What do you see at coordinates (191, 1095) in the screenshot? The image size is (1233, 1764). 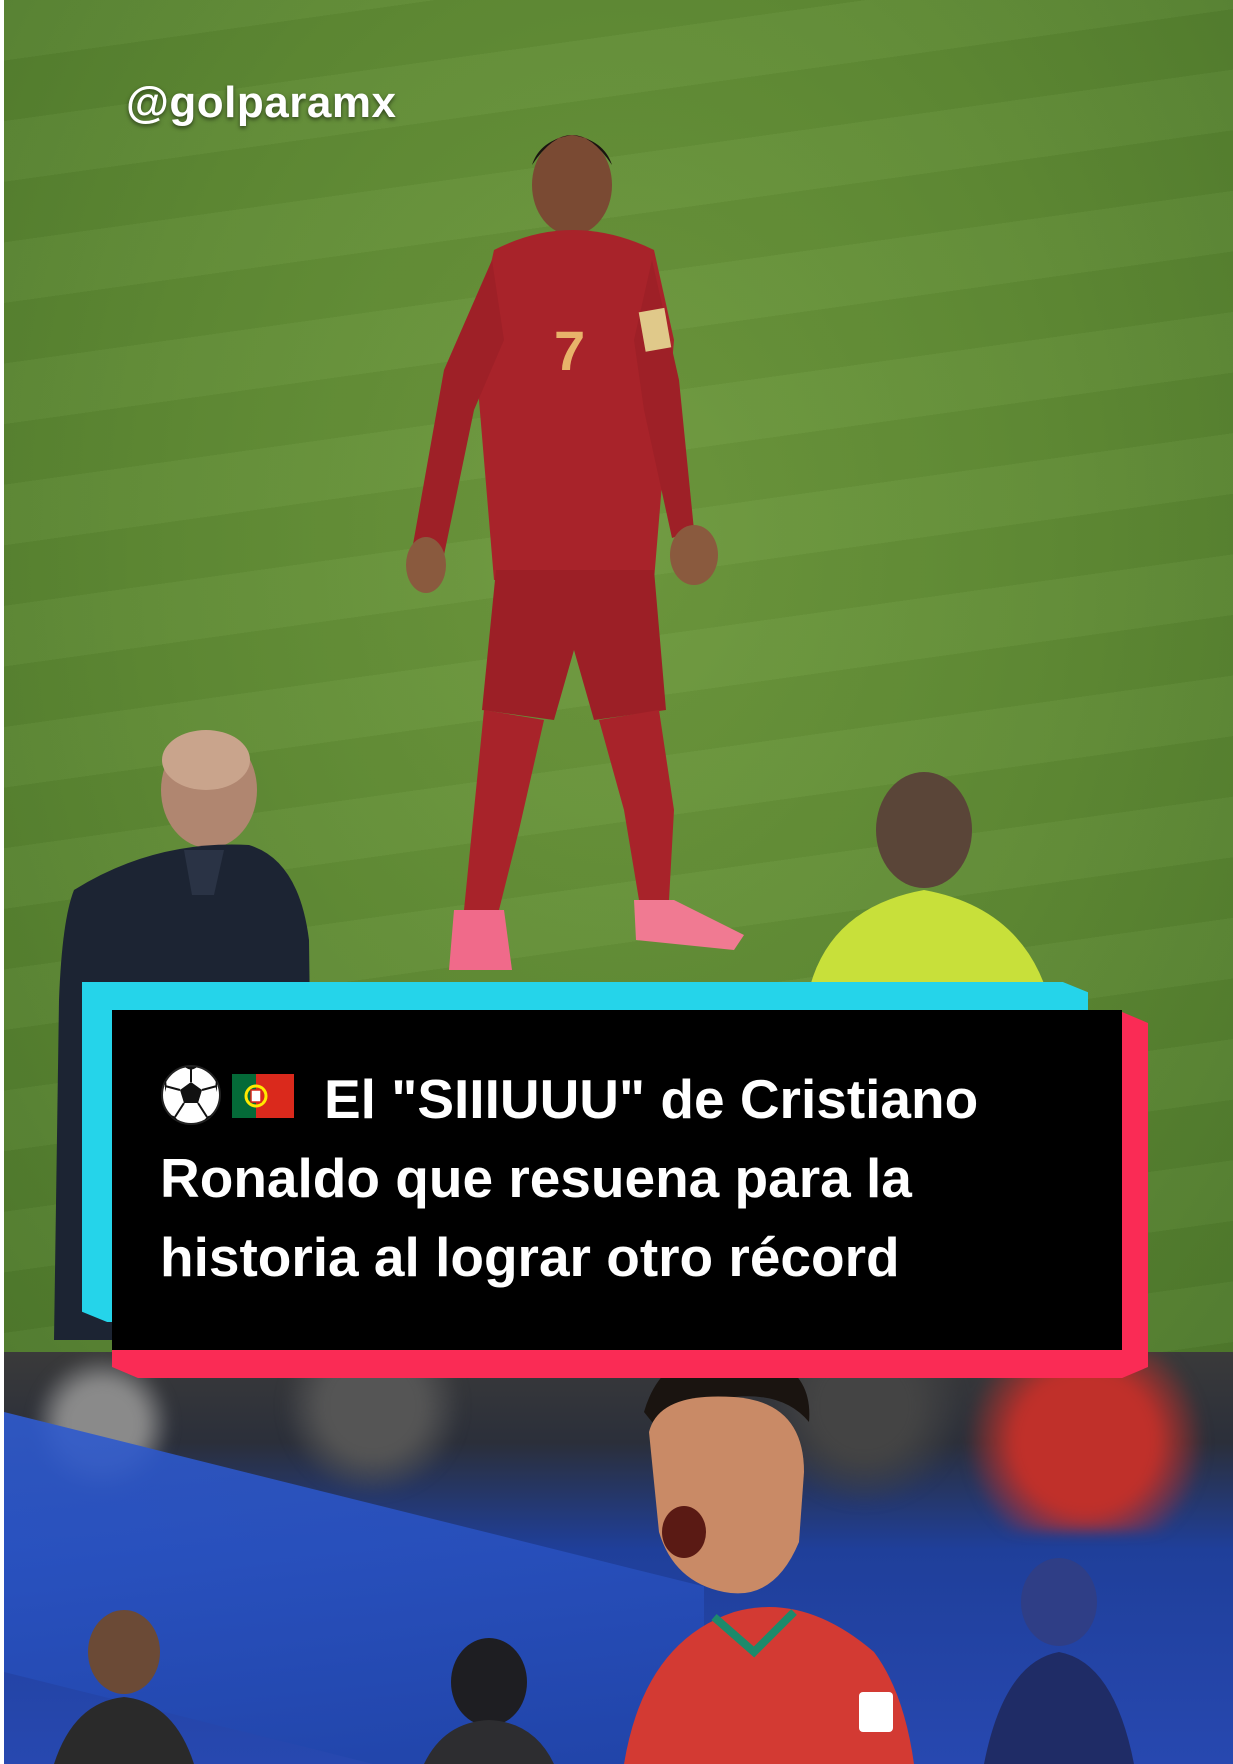 I see `soccer-ball-icon` at bounding box center [191, 1095].